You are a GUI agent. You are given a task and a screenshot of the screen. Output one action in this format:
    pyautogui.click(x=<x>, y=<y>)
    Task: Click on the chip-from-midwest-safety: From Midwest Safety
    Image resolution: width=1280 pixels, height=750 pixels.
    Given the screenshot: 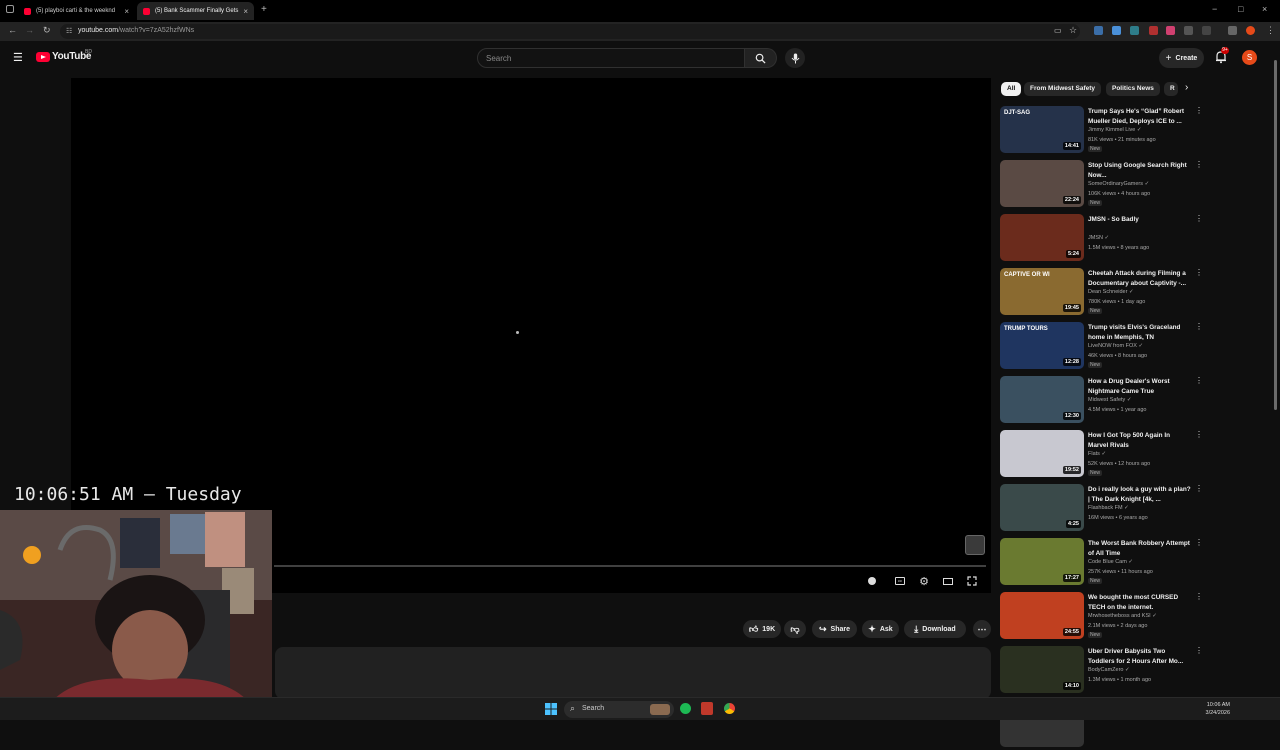 What is the action you would take?
    pyautogui.click(x=1063, y=89)
    